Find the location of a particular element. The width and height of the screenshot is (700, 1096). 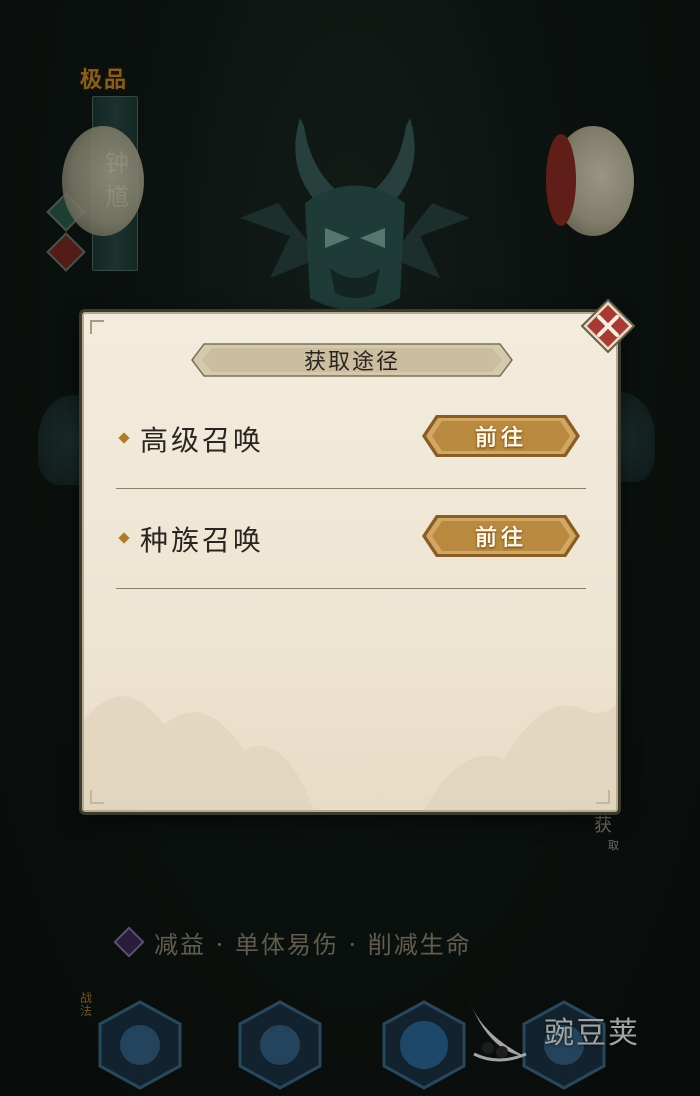

ink-mountains-decoration is located at coordinates (350, 753).